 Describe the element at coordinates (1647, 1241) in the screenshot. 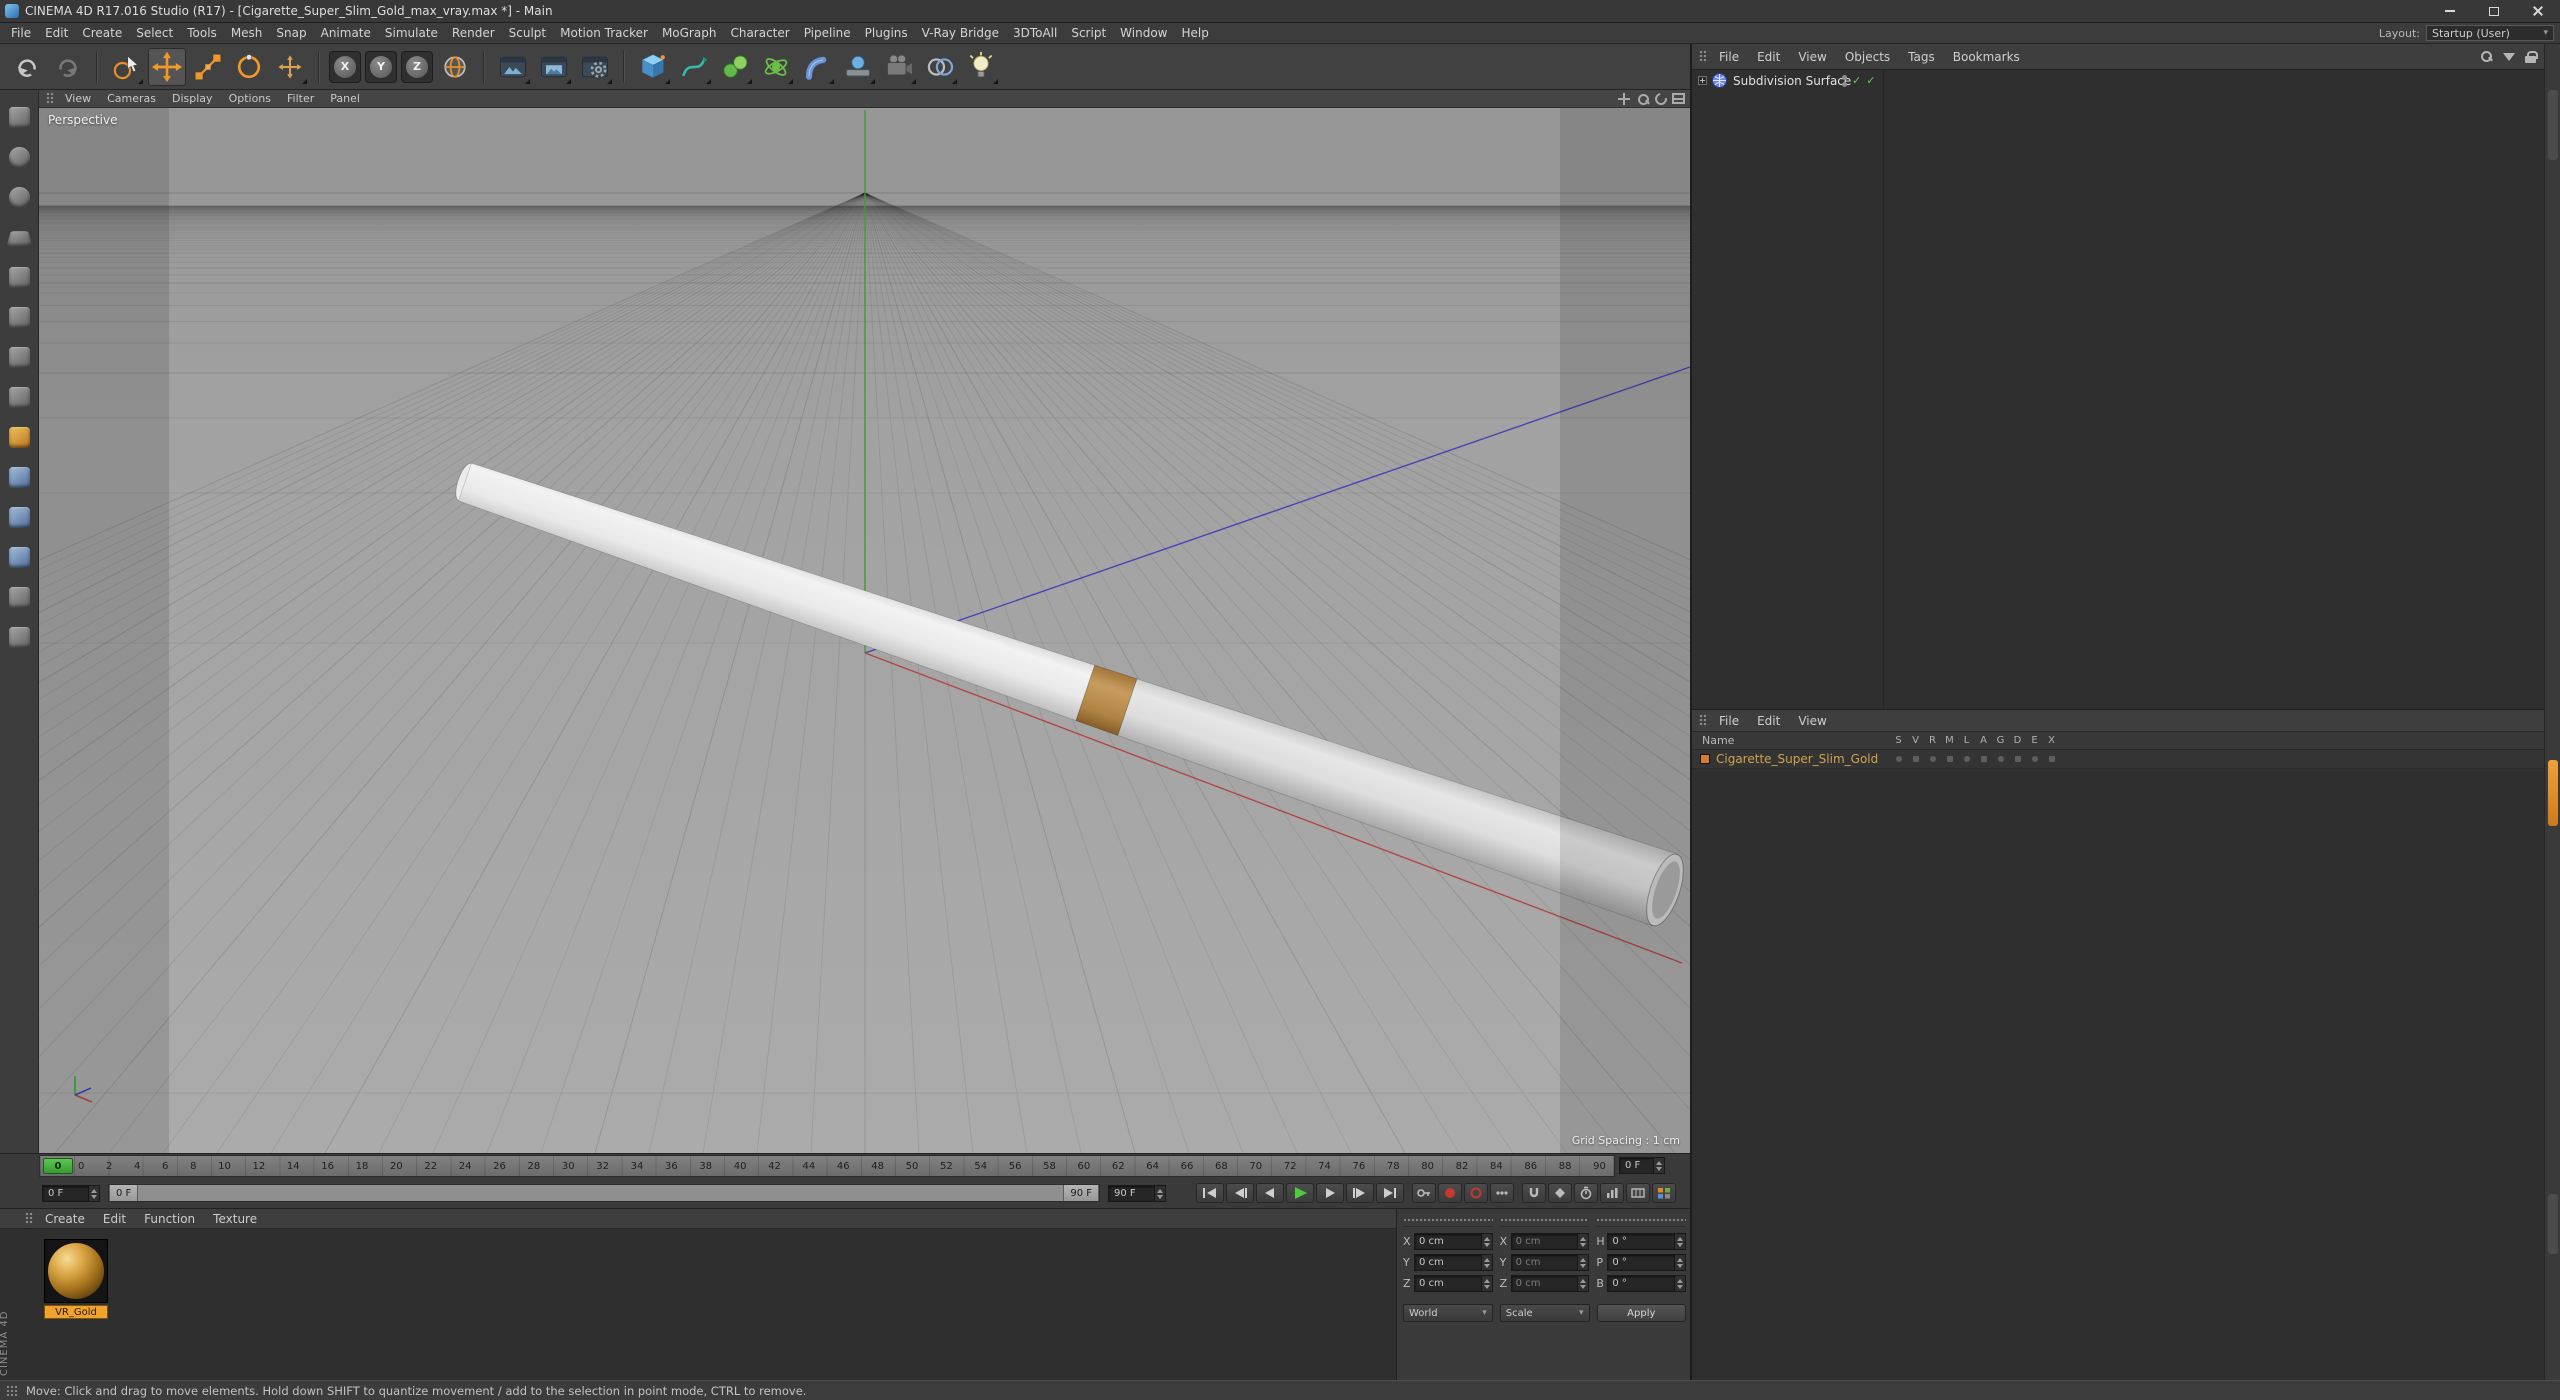

I see `rotation-h-field: 0 °` at that location.